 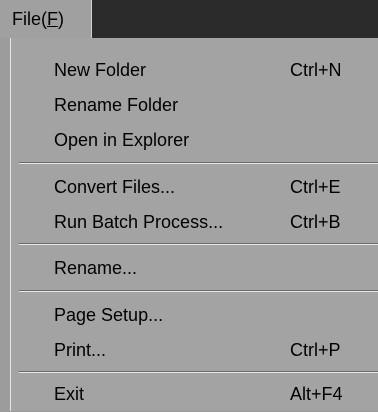 I want to click on menu-item-shortcut: Ctrl+P, so click(x=315, y=349).